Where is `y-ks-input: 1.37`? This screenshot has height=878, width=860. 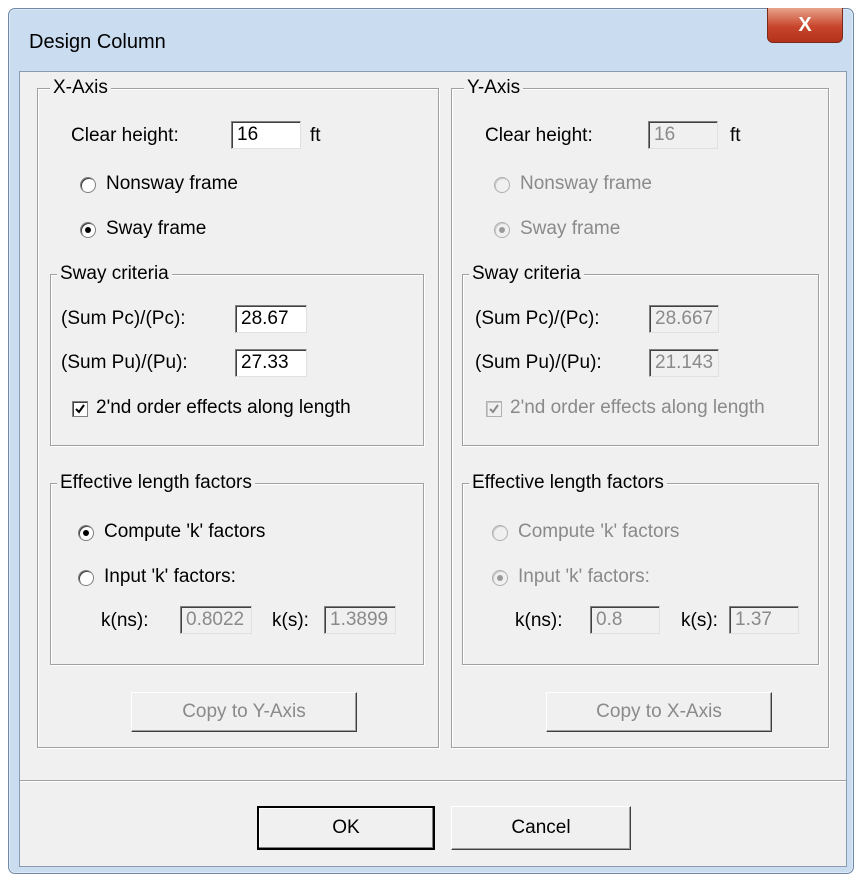 y-ks-input: 1.37 is located at coordinates (764, 620).